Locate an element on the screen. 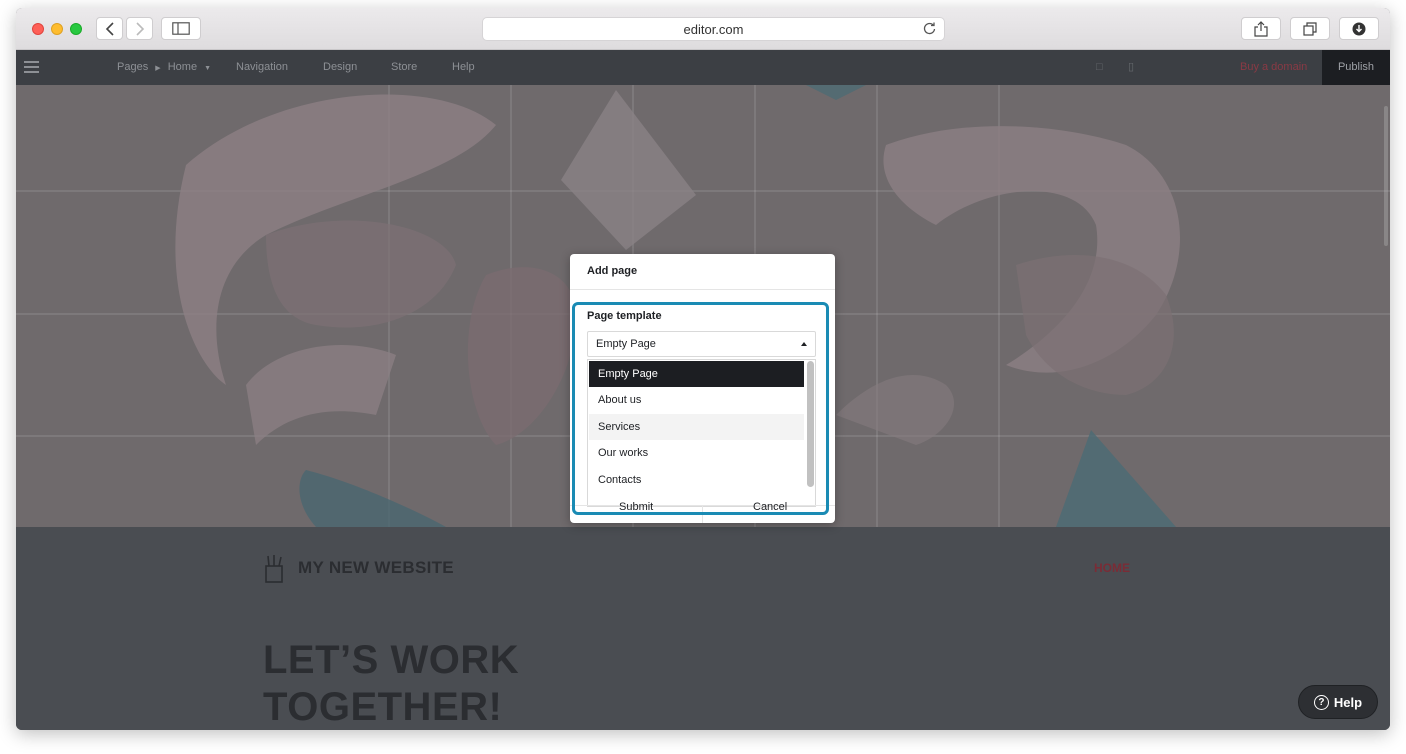  address-bar: editor.com is located at coordinates (713, 29).